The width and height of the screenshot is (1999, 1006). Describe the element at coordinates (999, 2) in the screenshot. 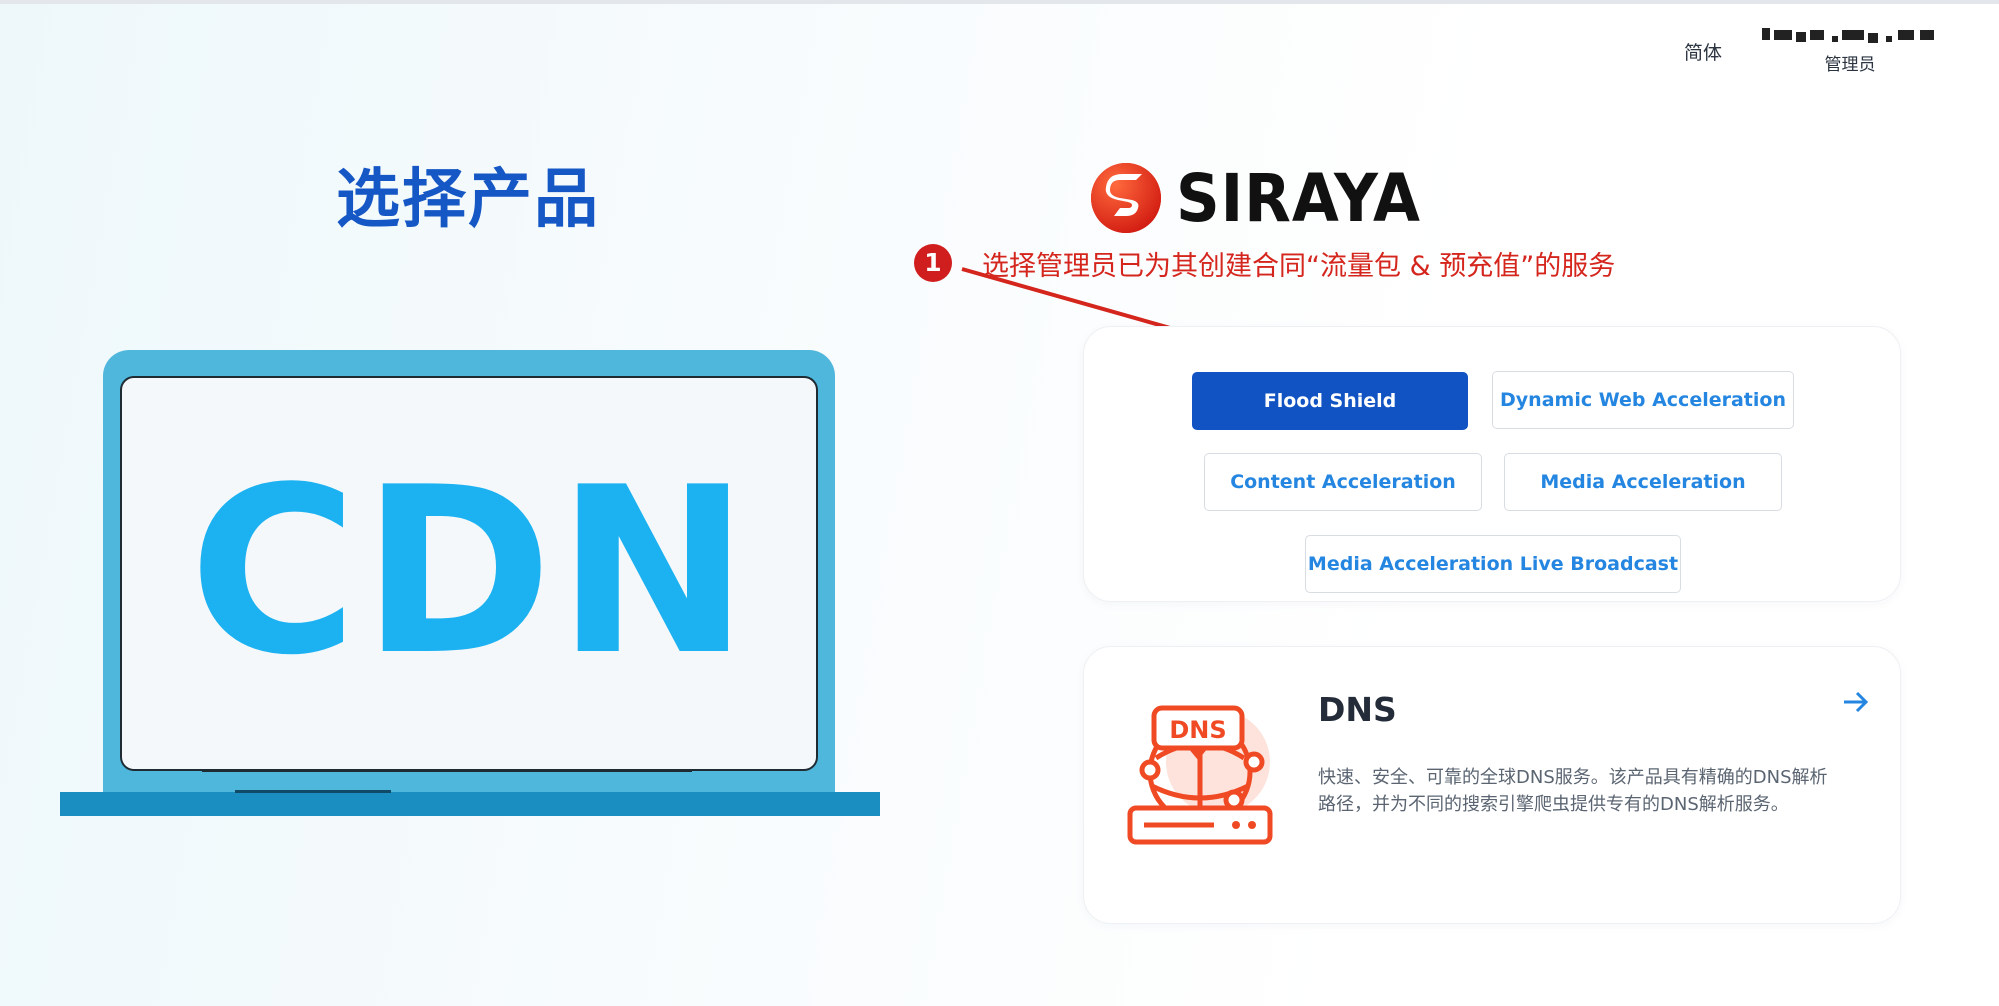

I see `top-border` at that location.